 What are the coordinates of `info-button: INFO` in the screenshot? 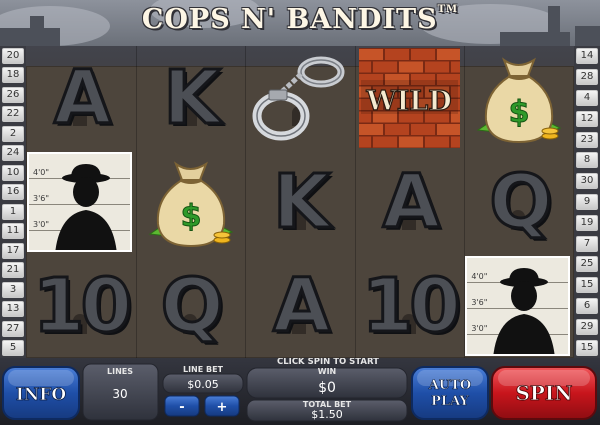 It's located at (41, 393).